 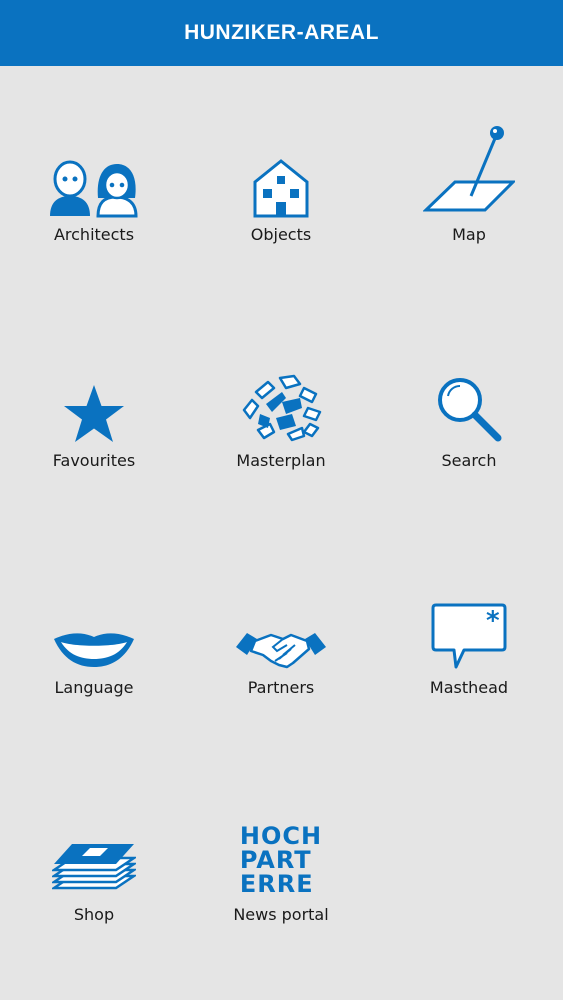 I want to click on menu-item-search: Search, so click(x=469, y=405).